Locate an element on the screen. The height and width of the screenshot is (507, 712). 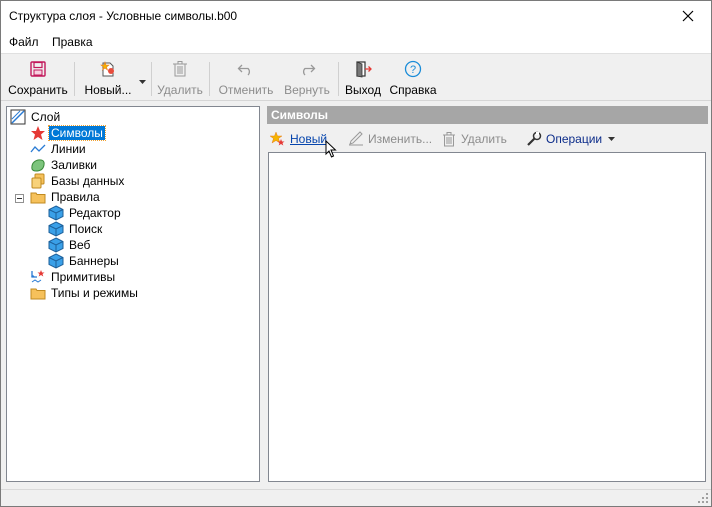
tree-node-primitives: Примитивы is located at coordinates (73, 277).